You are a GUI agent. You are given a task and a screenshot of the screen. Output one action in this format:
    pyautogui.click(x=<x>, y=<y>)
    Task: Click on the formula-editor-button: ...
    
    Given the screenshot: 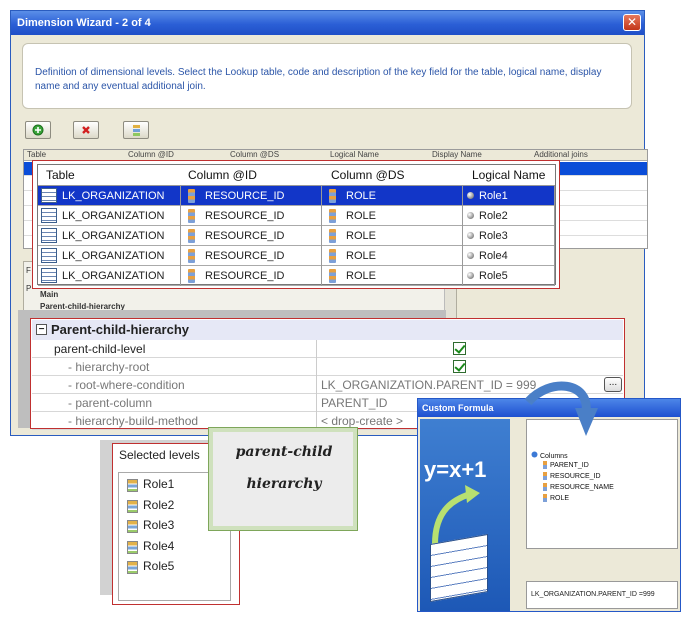 What is the action you would take?
    pyautogui.click(x=613, y=384)
    